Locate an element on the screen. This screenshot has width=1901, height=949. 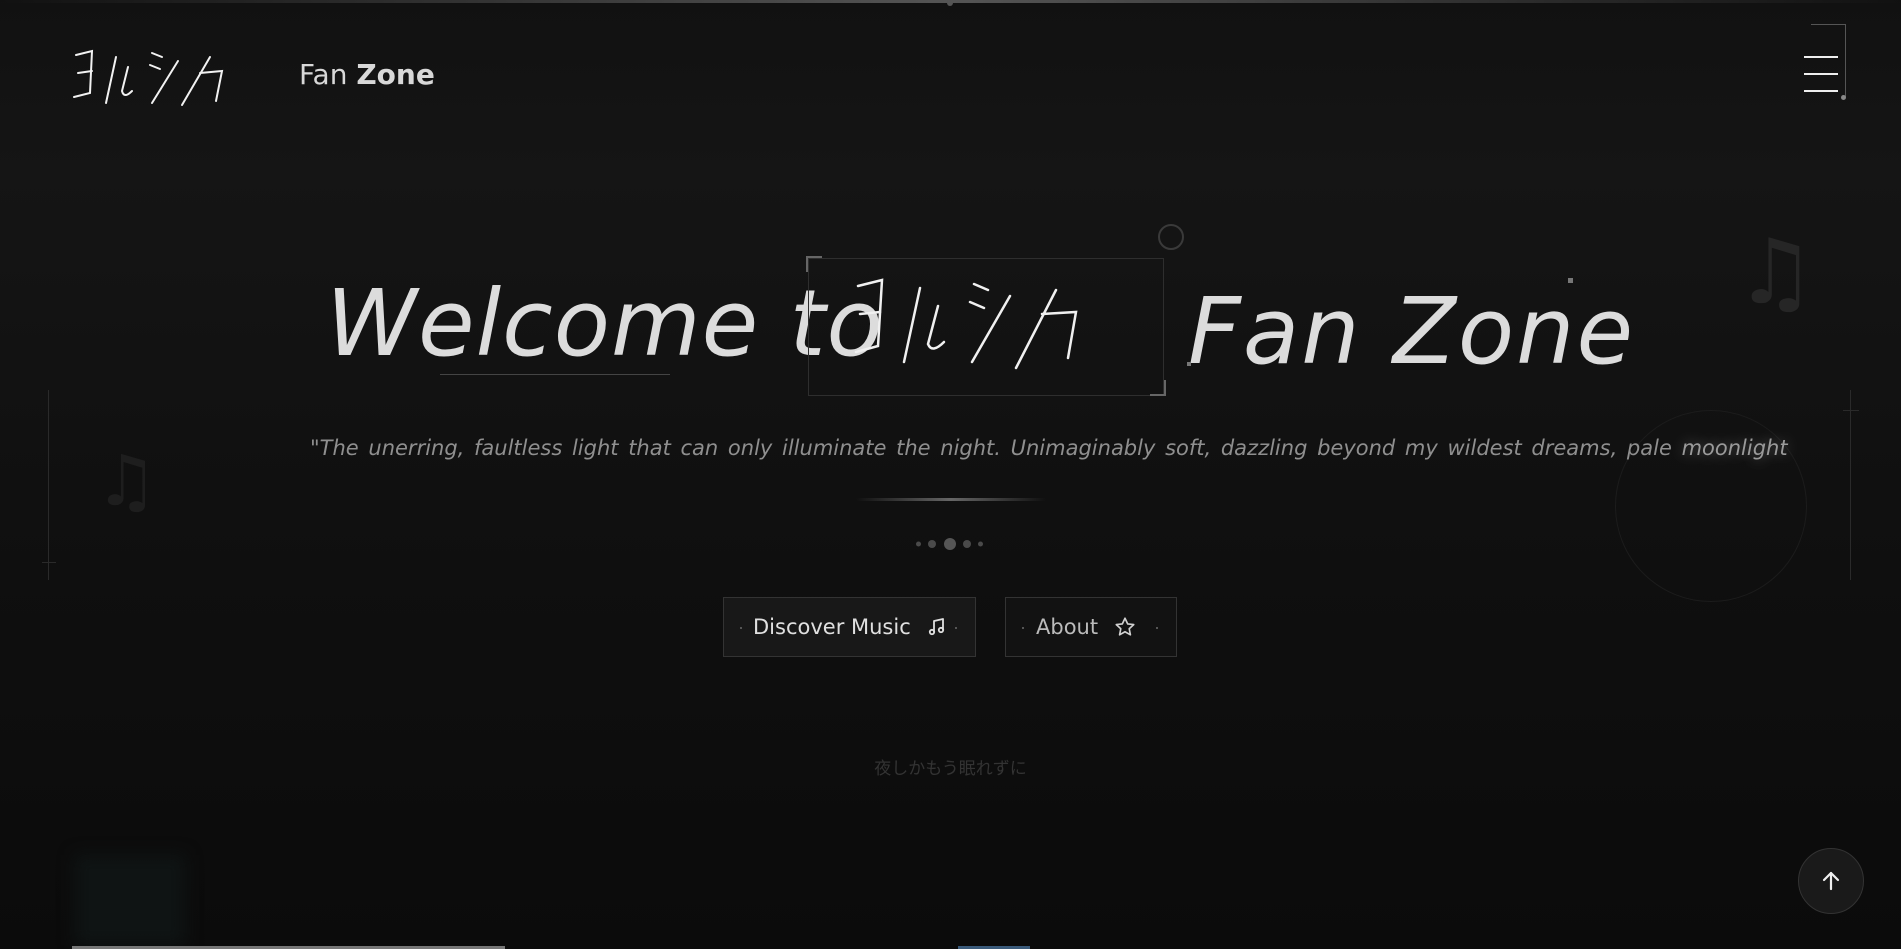
right-deco-tick is located at coordinates (1851, 410).